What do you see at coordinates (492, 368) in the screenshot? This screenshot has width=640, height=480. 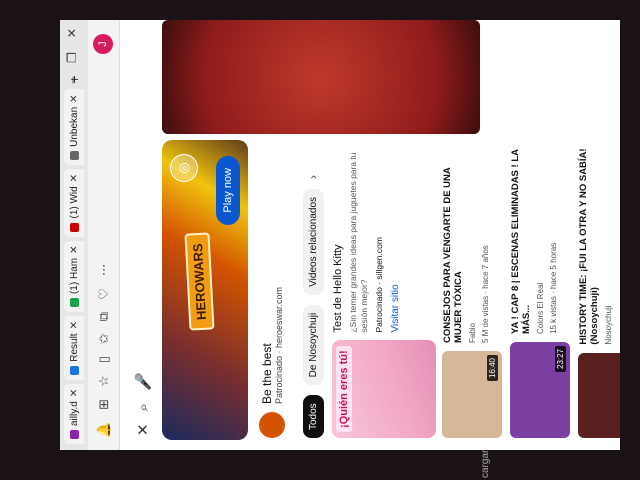 I see `duration-badge: 16:40` at bounding box center [492, 368].